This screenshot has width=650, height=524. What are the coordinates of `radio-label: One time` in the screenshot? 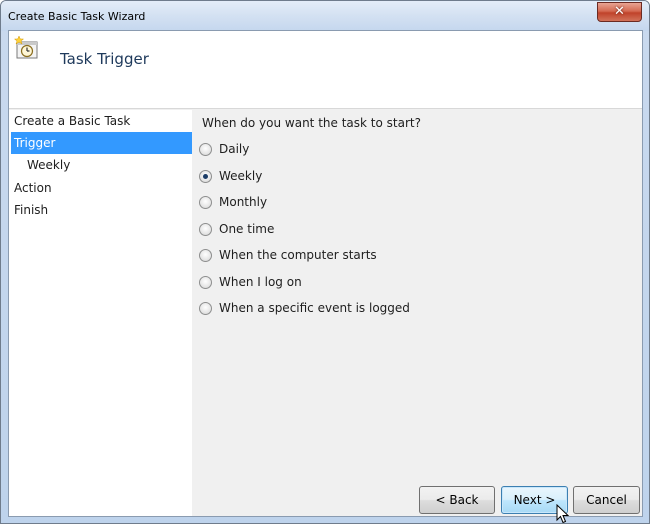 It's located at (247, 229).